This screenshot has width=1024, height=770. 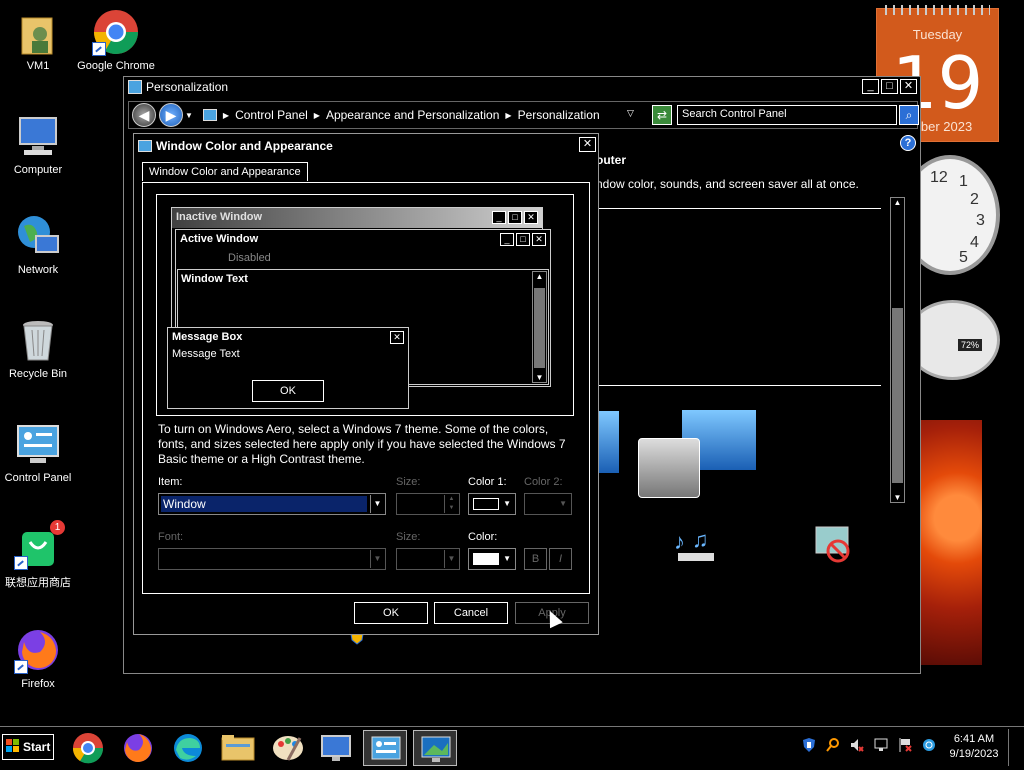 What do you see at coordinates (909, 115) in the screenshot?
I see `search-icon: ⌕` at bounding box center [909, 115].